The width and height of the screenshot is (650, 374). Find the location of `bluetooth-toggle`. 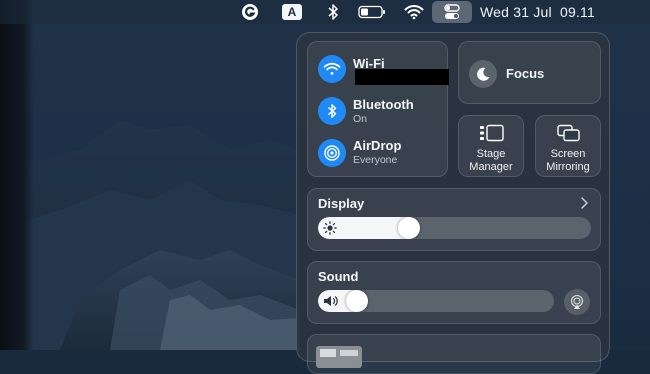

bluetooth-toggle is located at coordinates (332, 111).